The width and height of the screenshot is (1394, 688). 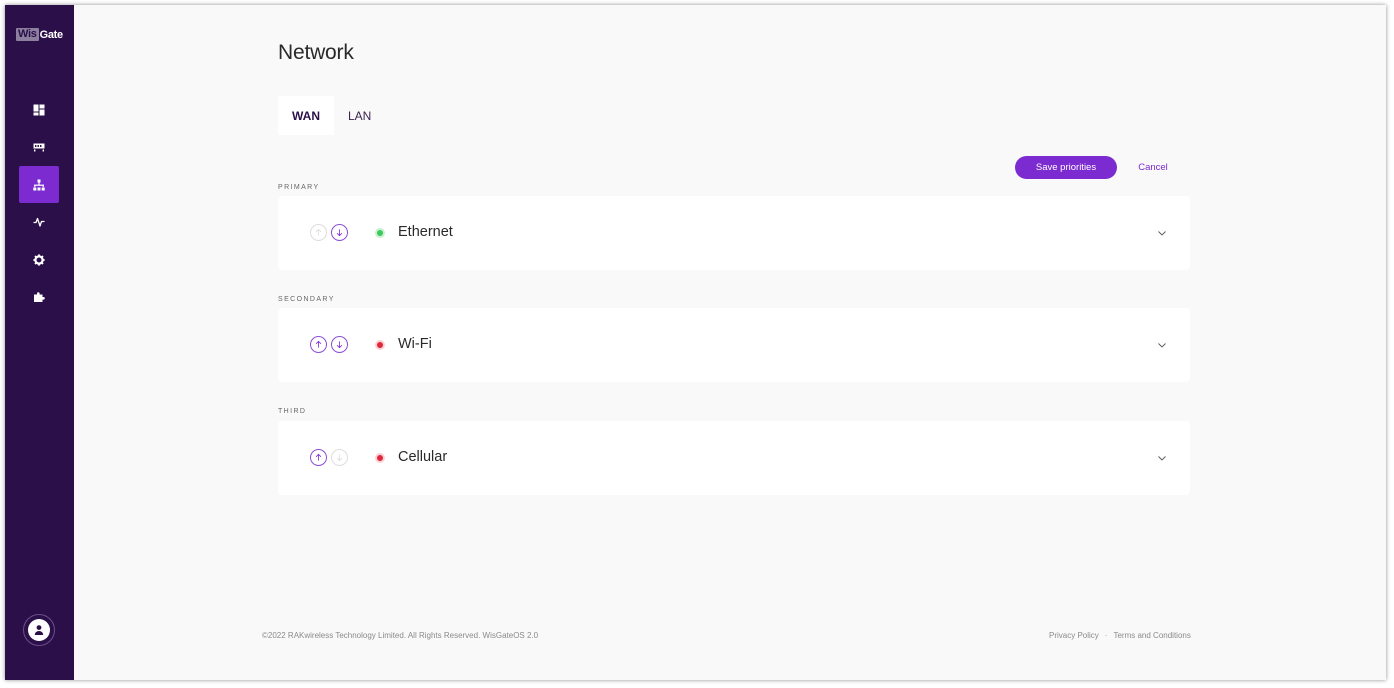 I want to click on sidebar-item-network, so click(x=39, y=184).